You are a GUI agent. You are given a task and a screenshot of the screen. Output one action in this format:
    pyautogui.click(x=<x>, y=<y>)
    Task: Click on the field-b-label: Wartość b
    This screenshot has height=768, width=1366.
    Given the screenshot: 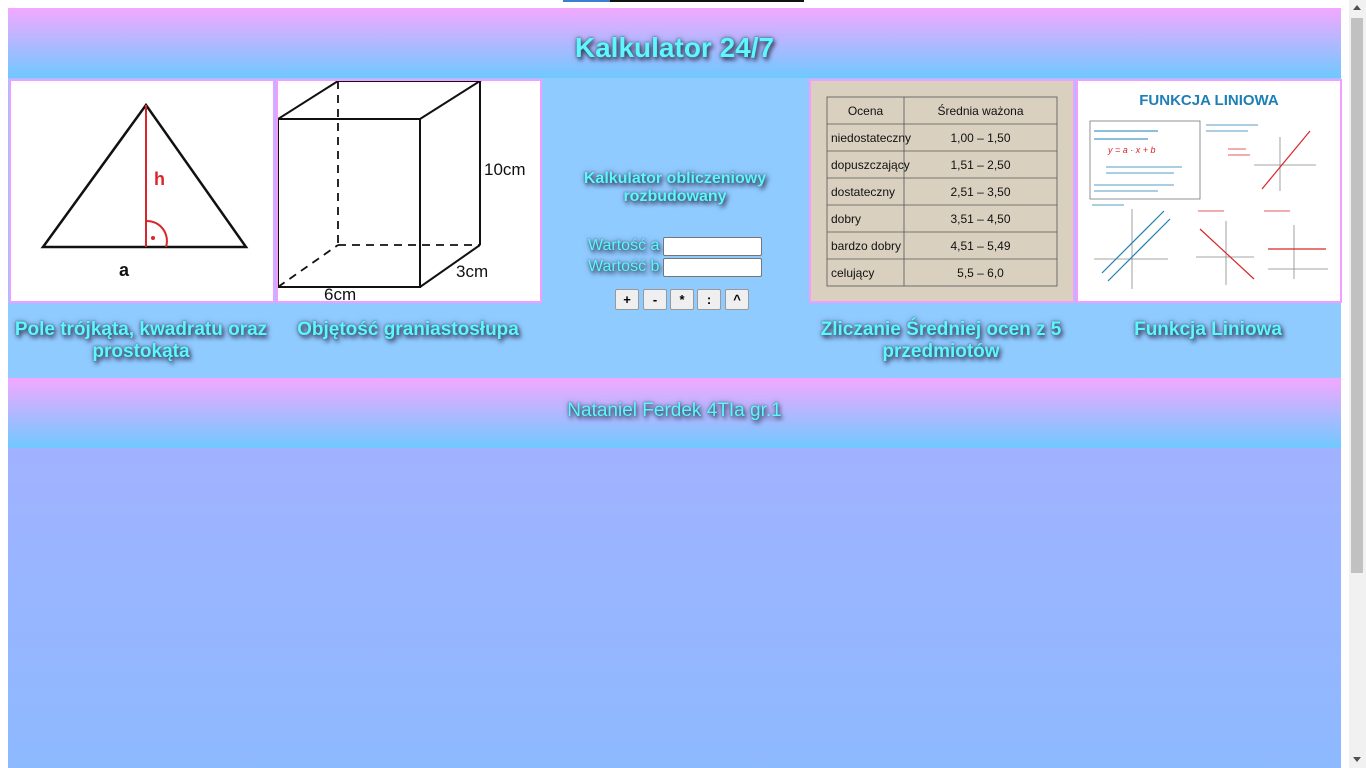 What is the action you would take?
    pyautogui.click(x=624, y=266)
    